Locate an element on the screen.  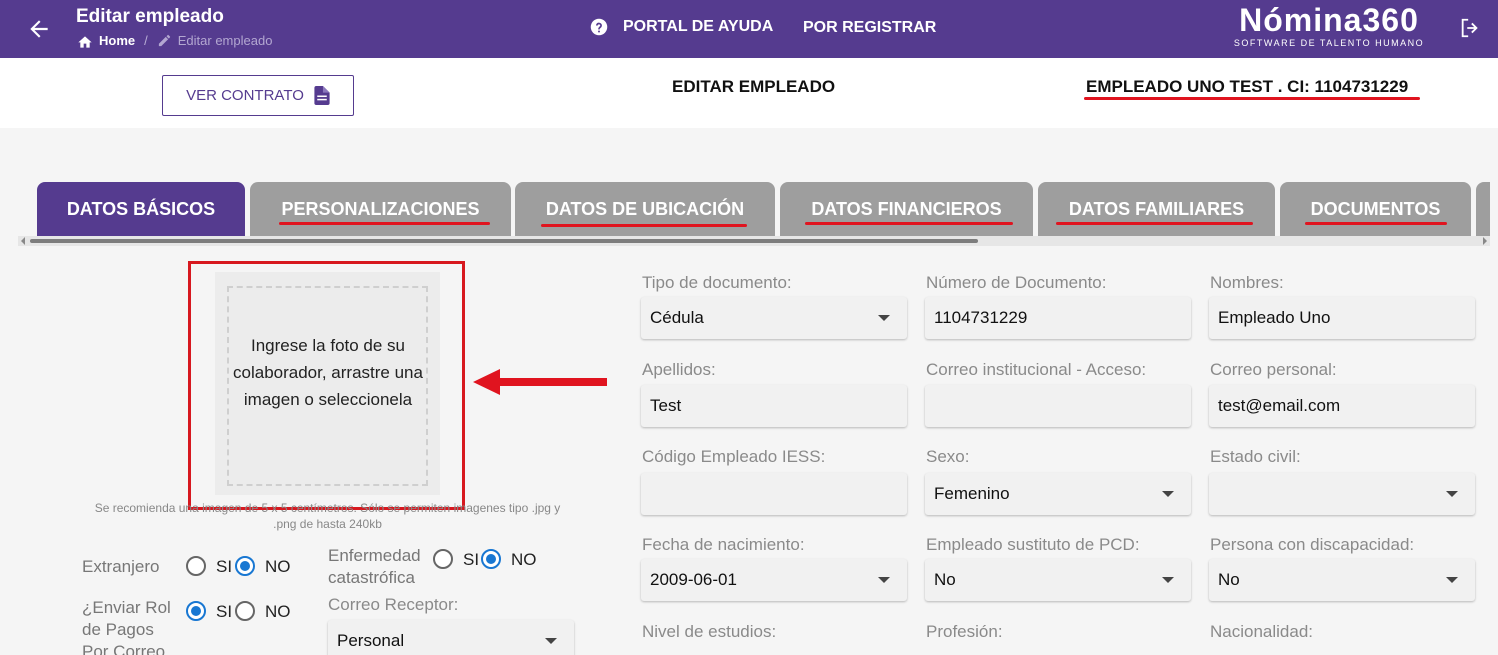
numero-documento-input: 1104731229 is located at coordinates (1058, 318).